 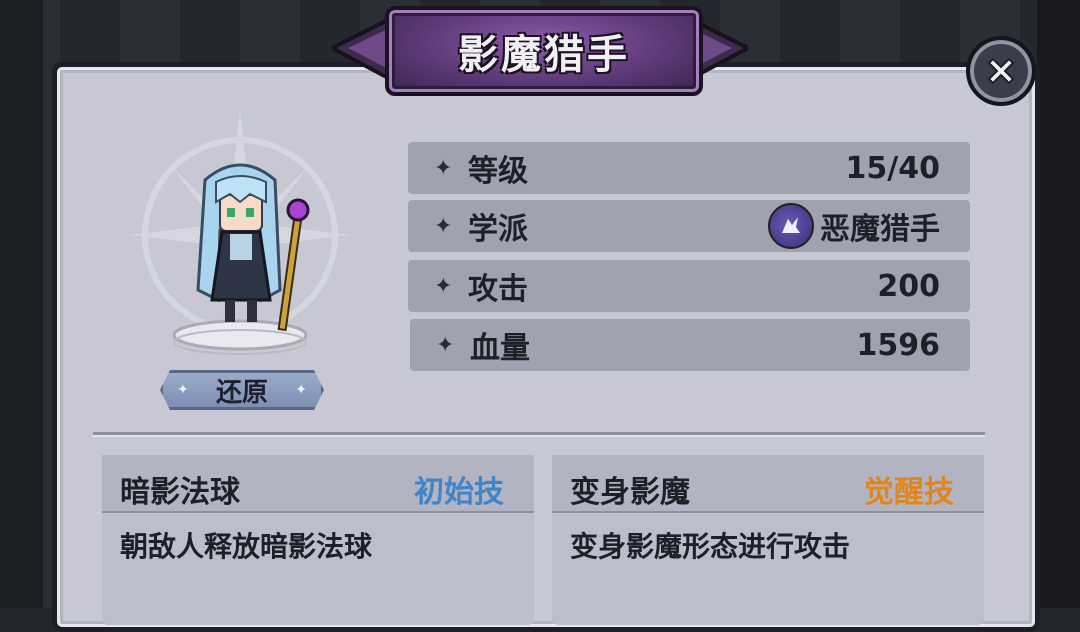 I want to click on title-banner: 影魔猎手, so click(x=544, y=51).